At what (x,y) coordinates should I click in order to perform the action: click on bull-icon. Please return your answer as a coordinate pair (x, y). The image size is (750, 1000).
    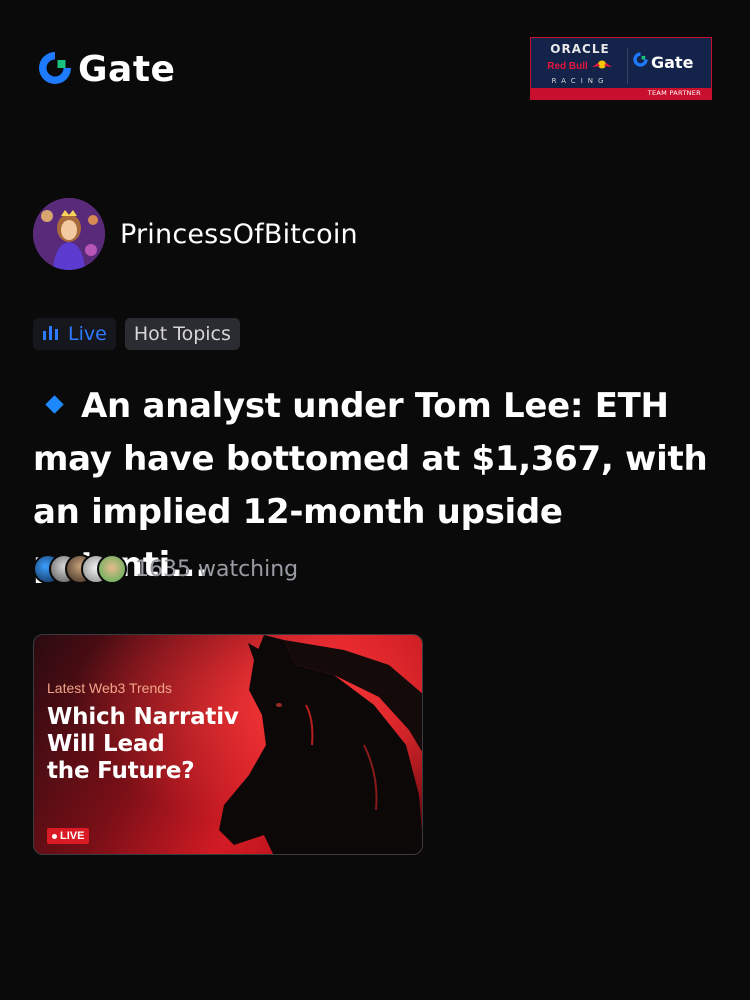
    Looking at the image, I should click on (602, 66).